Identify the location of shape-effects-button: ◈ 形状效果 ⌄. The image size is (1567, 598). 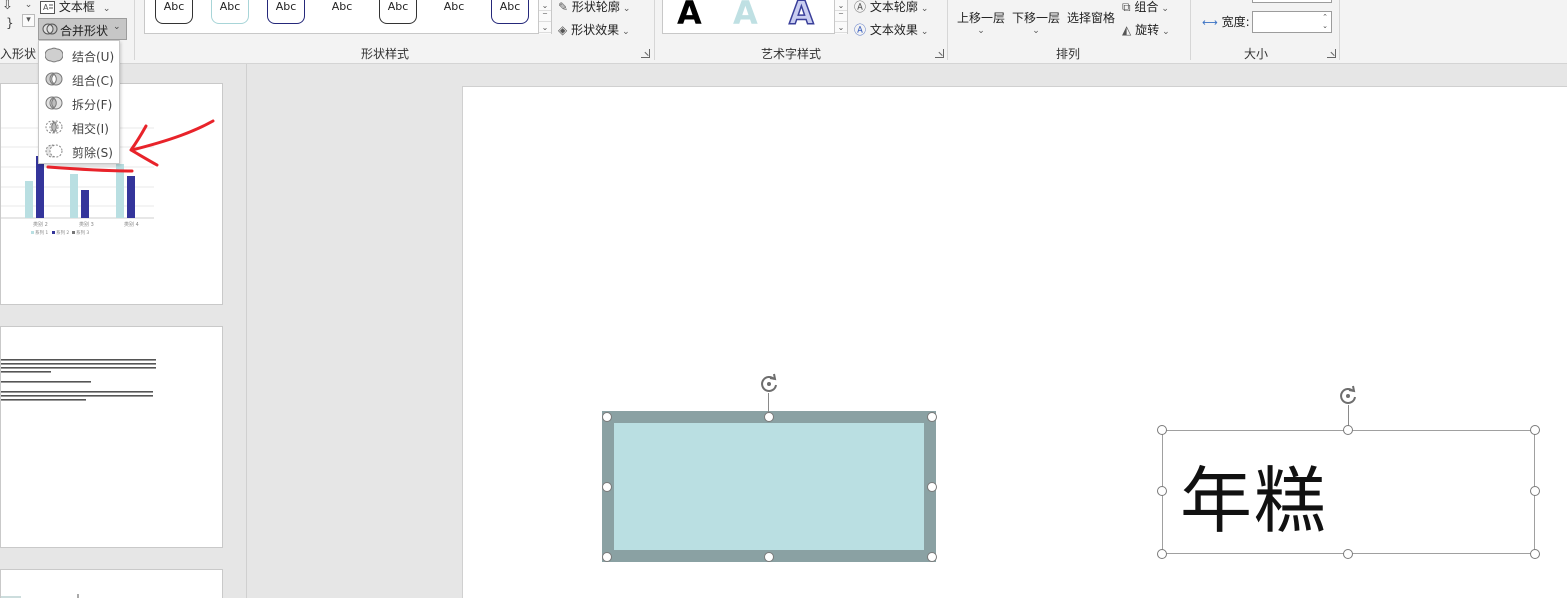
(594, 29).